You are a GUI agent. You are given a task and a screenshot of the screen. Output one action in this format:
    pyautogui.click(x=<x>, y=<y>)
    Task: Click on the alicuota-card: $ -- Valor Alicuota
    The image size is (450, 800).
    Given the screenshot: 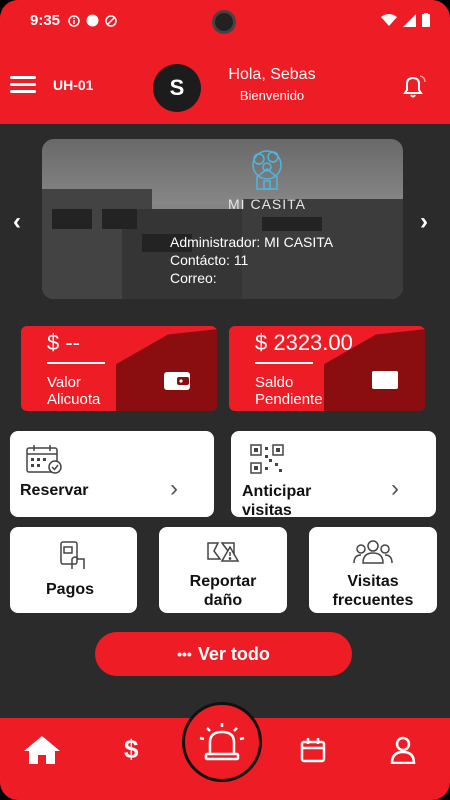 What is the action you would take?
    pyautogui.click(x=119, y=368)
    